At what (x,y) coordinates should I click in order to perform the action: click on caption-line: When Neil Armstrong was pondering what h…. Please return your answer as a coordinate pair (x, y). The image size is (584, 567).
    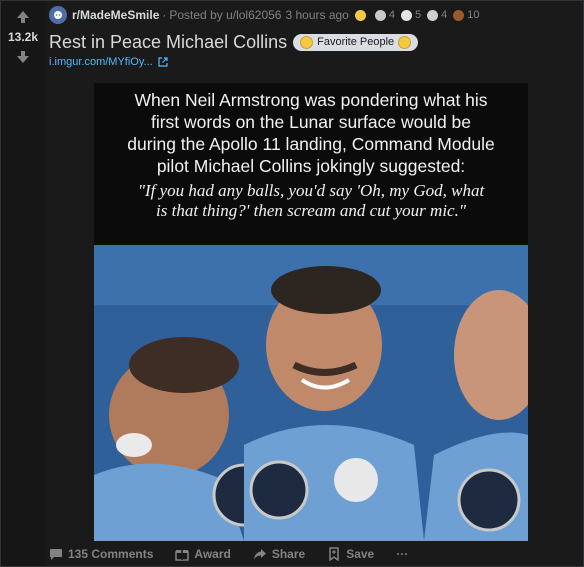
    Looking at the image, I should click on (311, 100).